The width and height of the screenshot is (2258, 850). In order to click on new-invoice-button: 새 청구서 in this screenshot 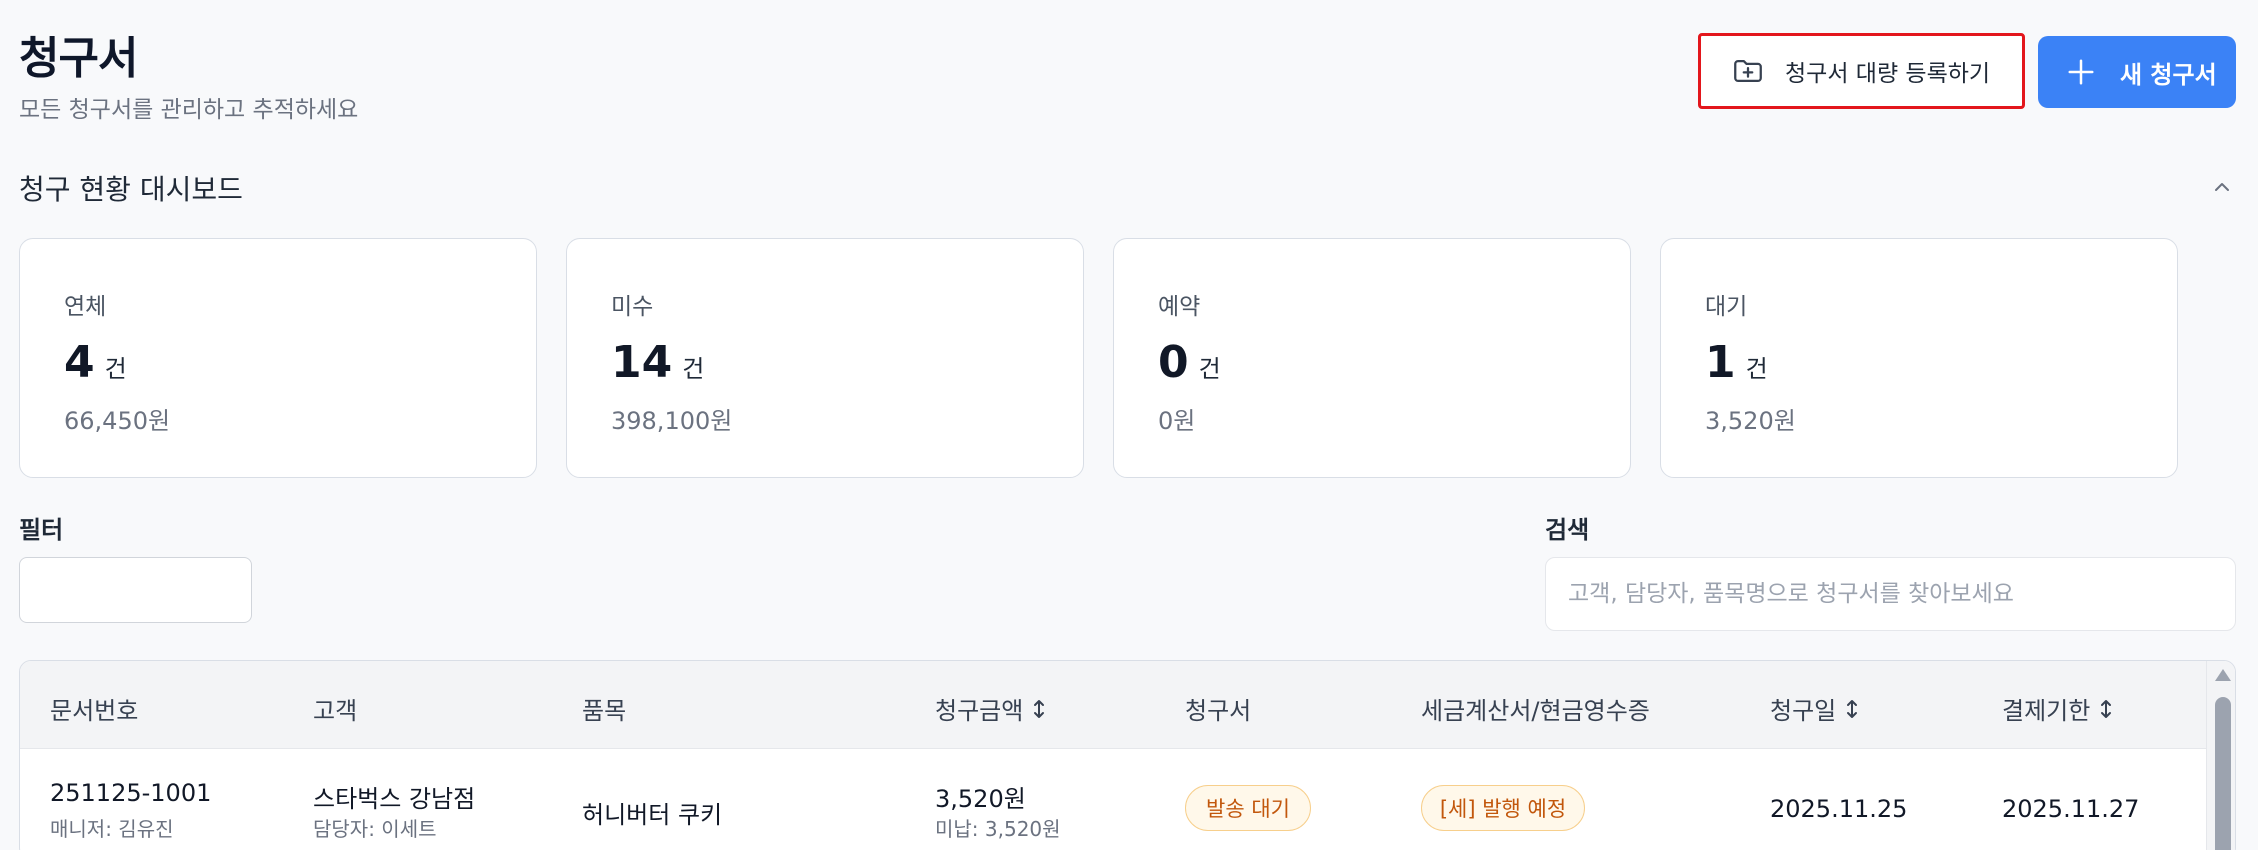, I will do `click(2137, 72)`.